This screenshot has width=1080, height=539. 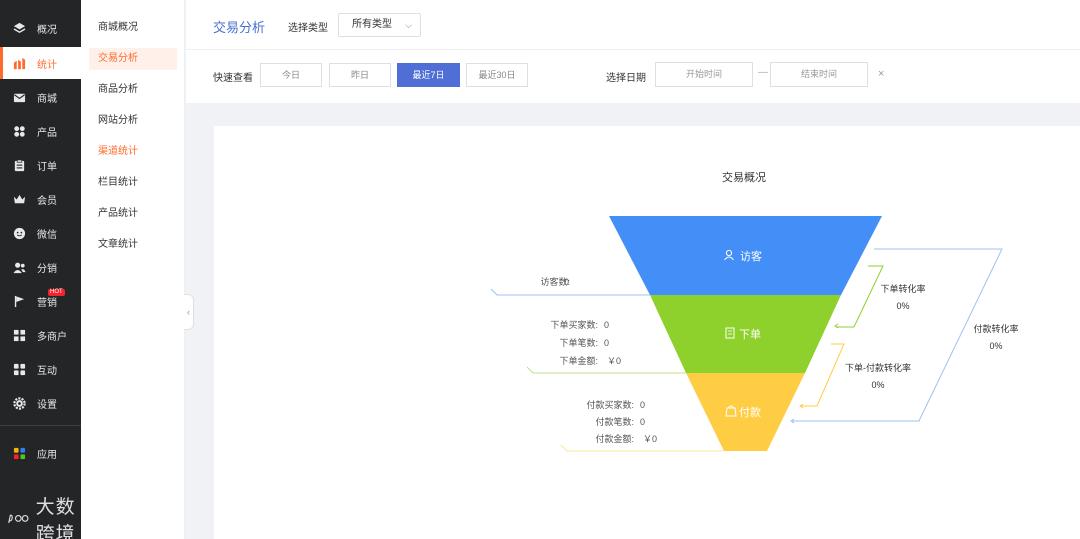 What do you see at coordinates (606, 370) in the screenshot?
I see `order-stat-line` at bounding box center [606, 370].